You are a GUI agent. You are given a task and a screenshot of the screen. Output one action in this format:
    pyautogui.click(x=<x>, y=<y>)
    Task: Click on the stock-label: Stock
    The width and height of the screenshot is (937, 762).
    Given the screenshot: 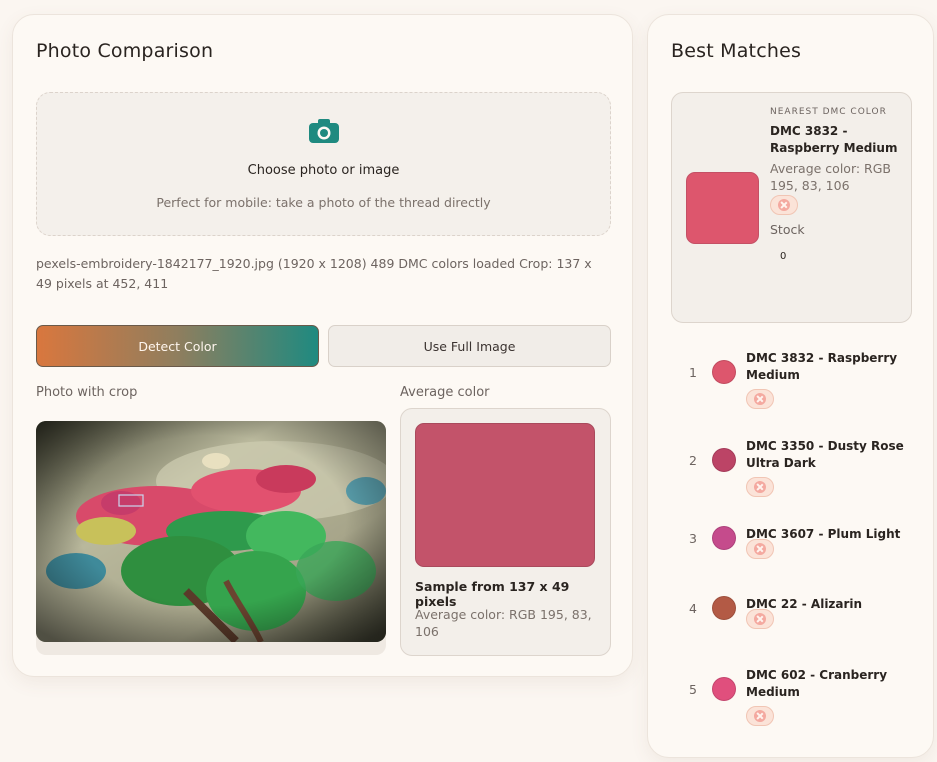 What is the action you would take?
    pyautogui.click(x=787, y=229)
    